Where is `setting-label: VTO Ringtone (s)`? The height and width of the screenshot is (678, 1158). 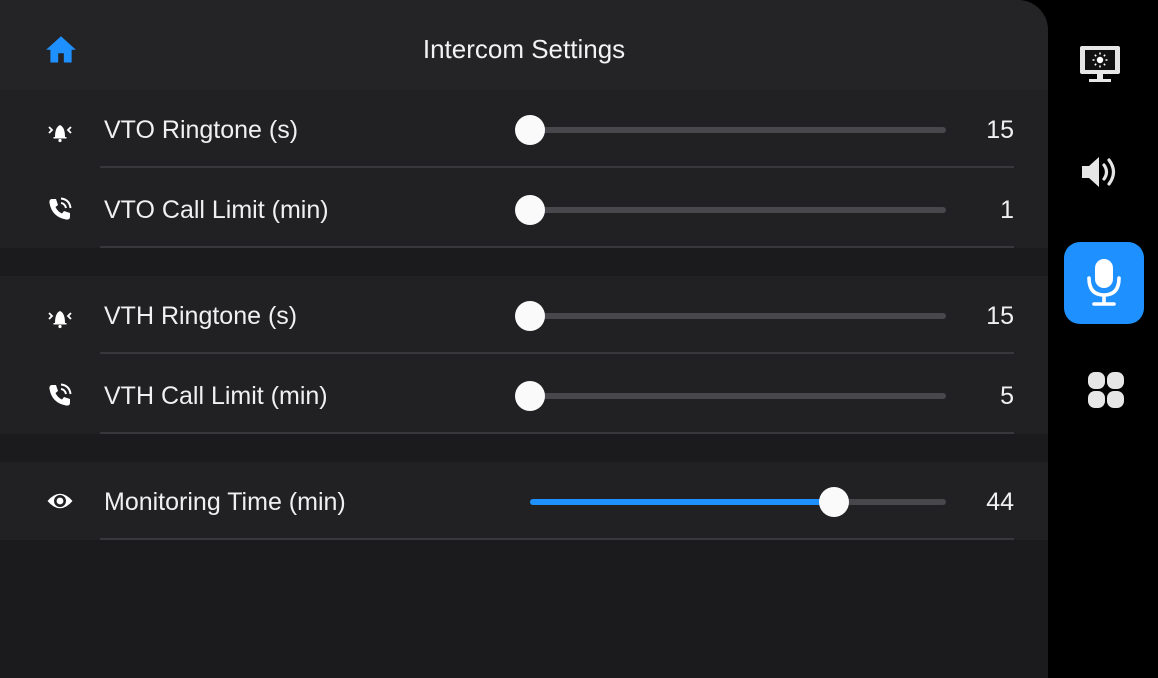 setting-label: VTO Ringtone (s) is located at coordinates (201, 130).